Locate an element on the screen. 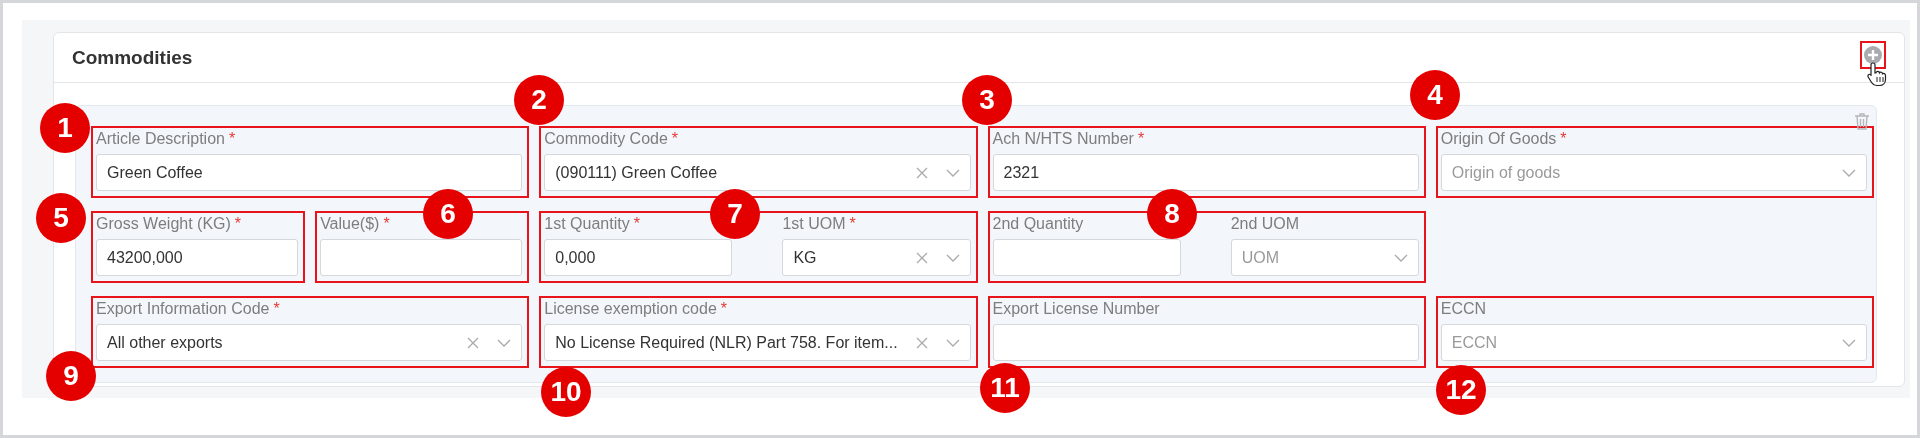 This screenshot has height=438, width=1920. field-label: Value($) * is located at coordinates (355, 224).